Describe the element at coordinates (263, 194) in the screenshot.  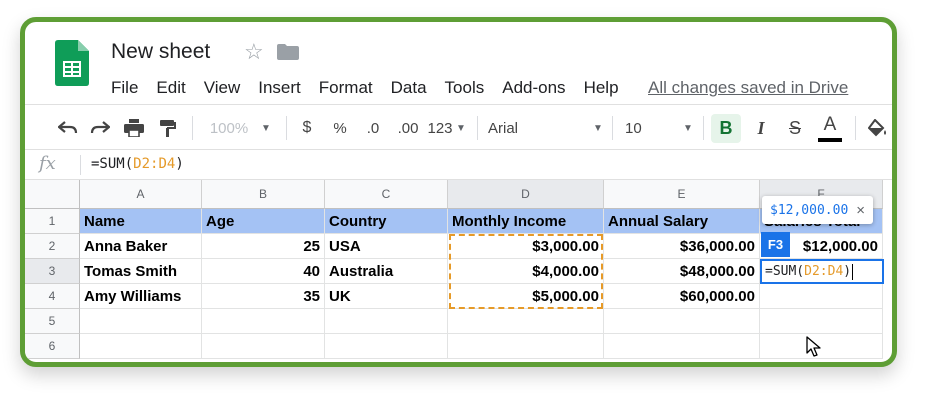
I see `column-header-b: B` at that location.